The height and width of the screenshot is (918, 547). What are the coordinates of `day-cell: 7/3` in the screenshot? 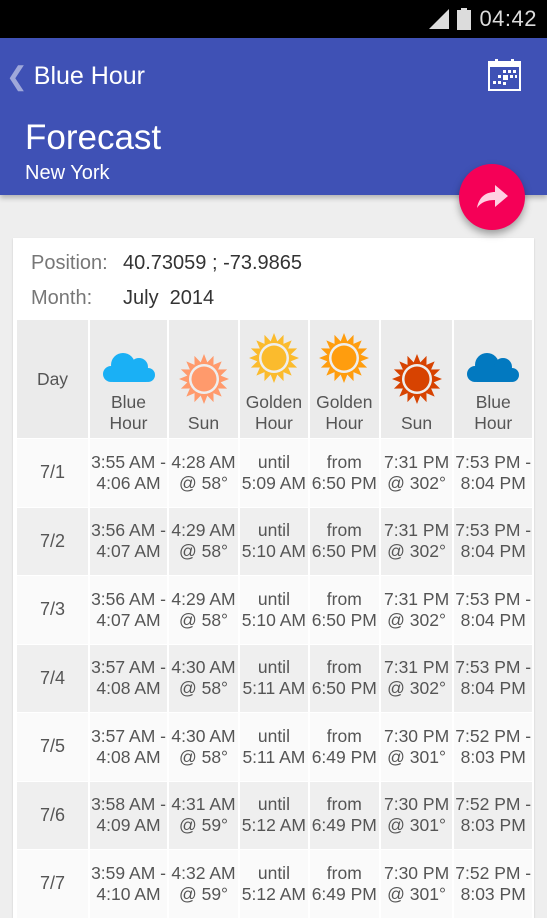 It's located at (52, 609).